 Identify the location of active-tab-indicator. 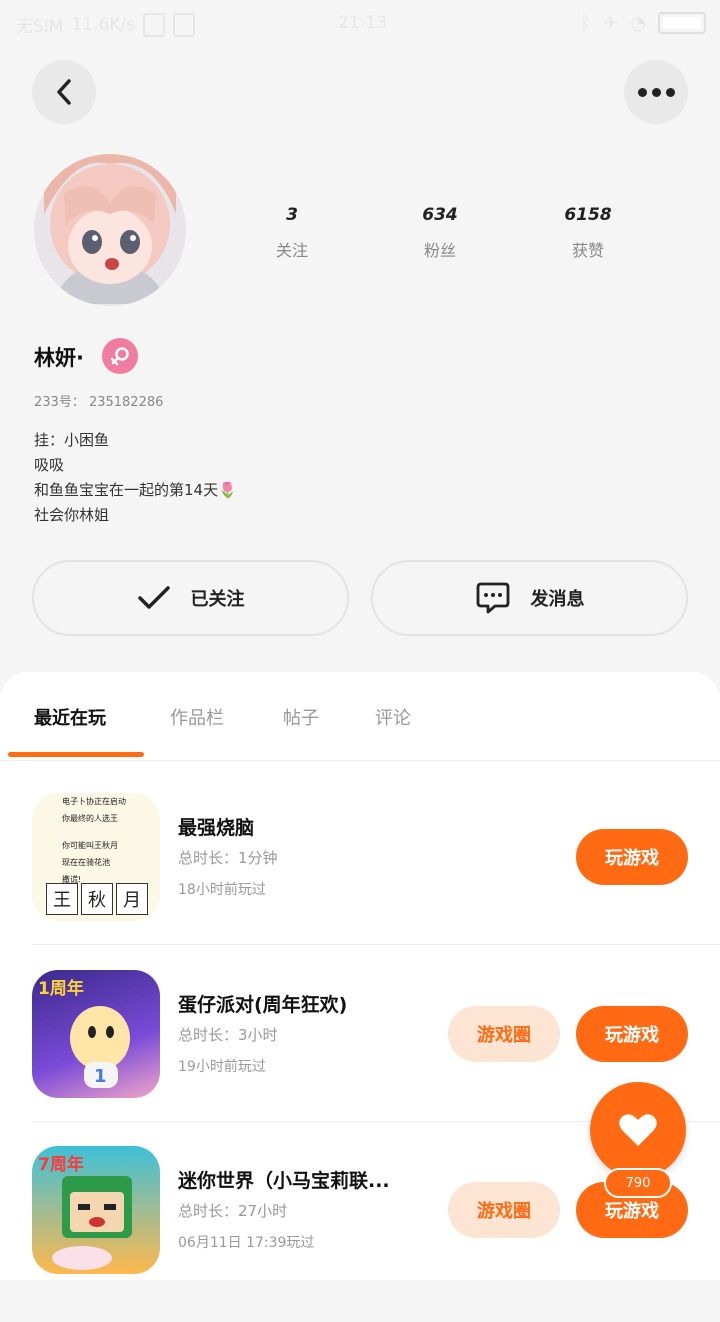
(76, 754).